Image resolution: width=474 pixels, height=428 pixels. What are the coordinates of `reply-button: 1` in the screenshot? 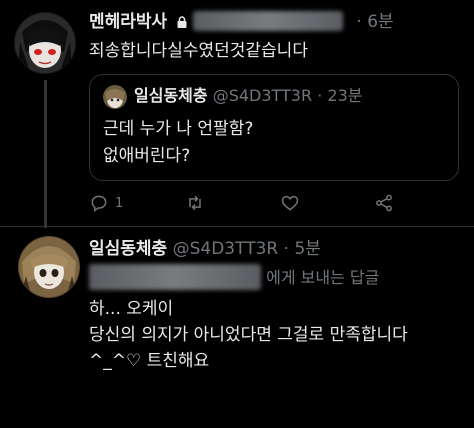 It's located at (106, 203).